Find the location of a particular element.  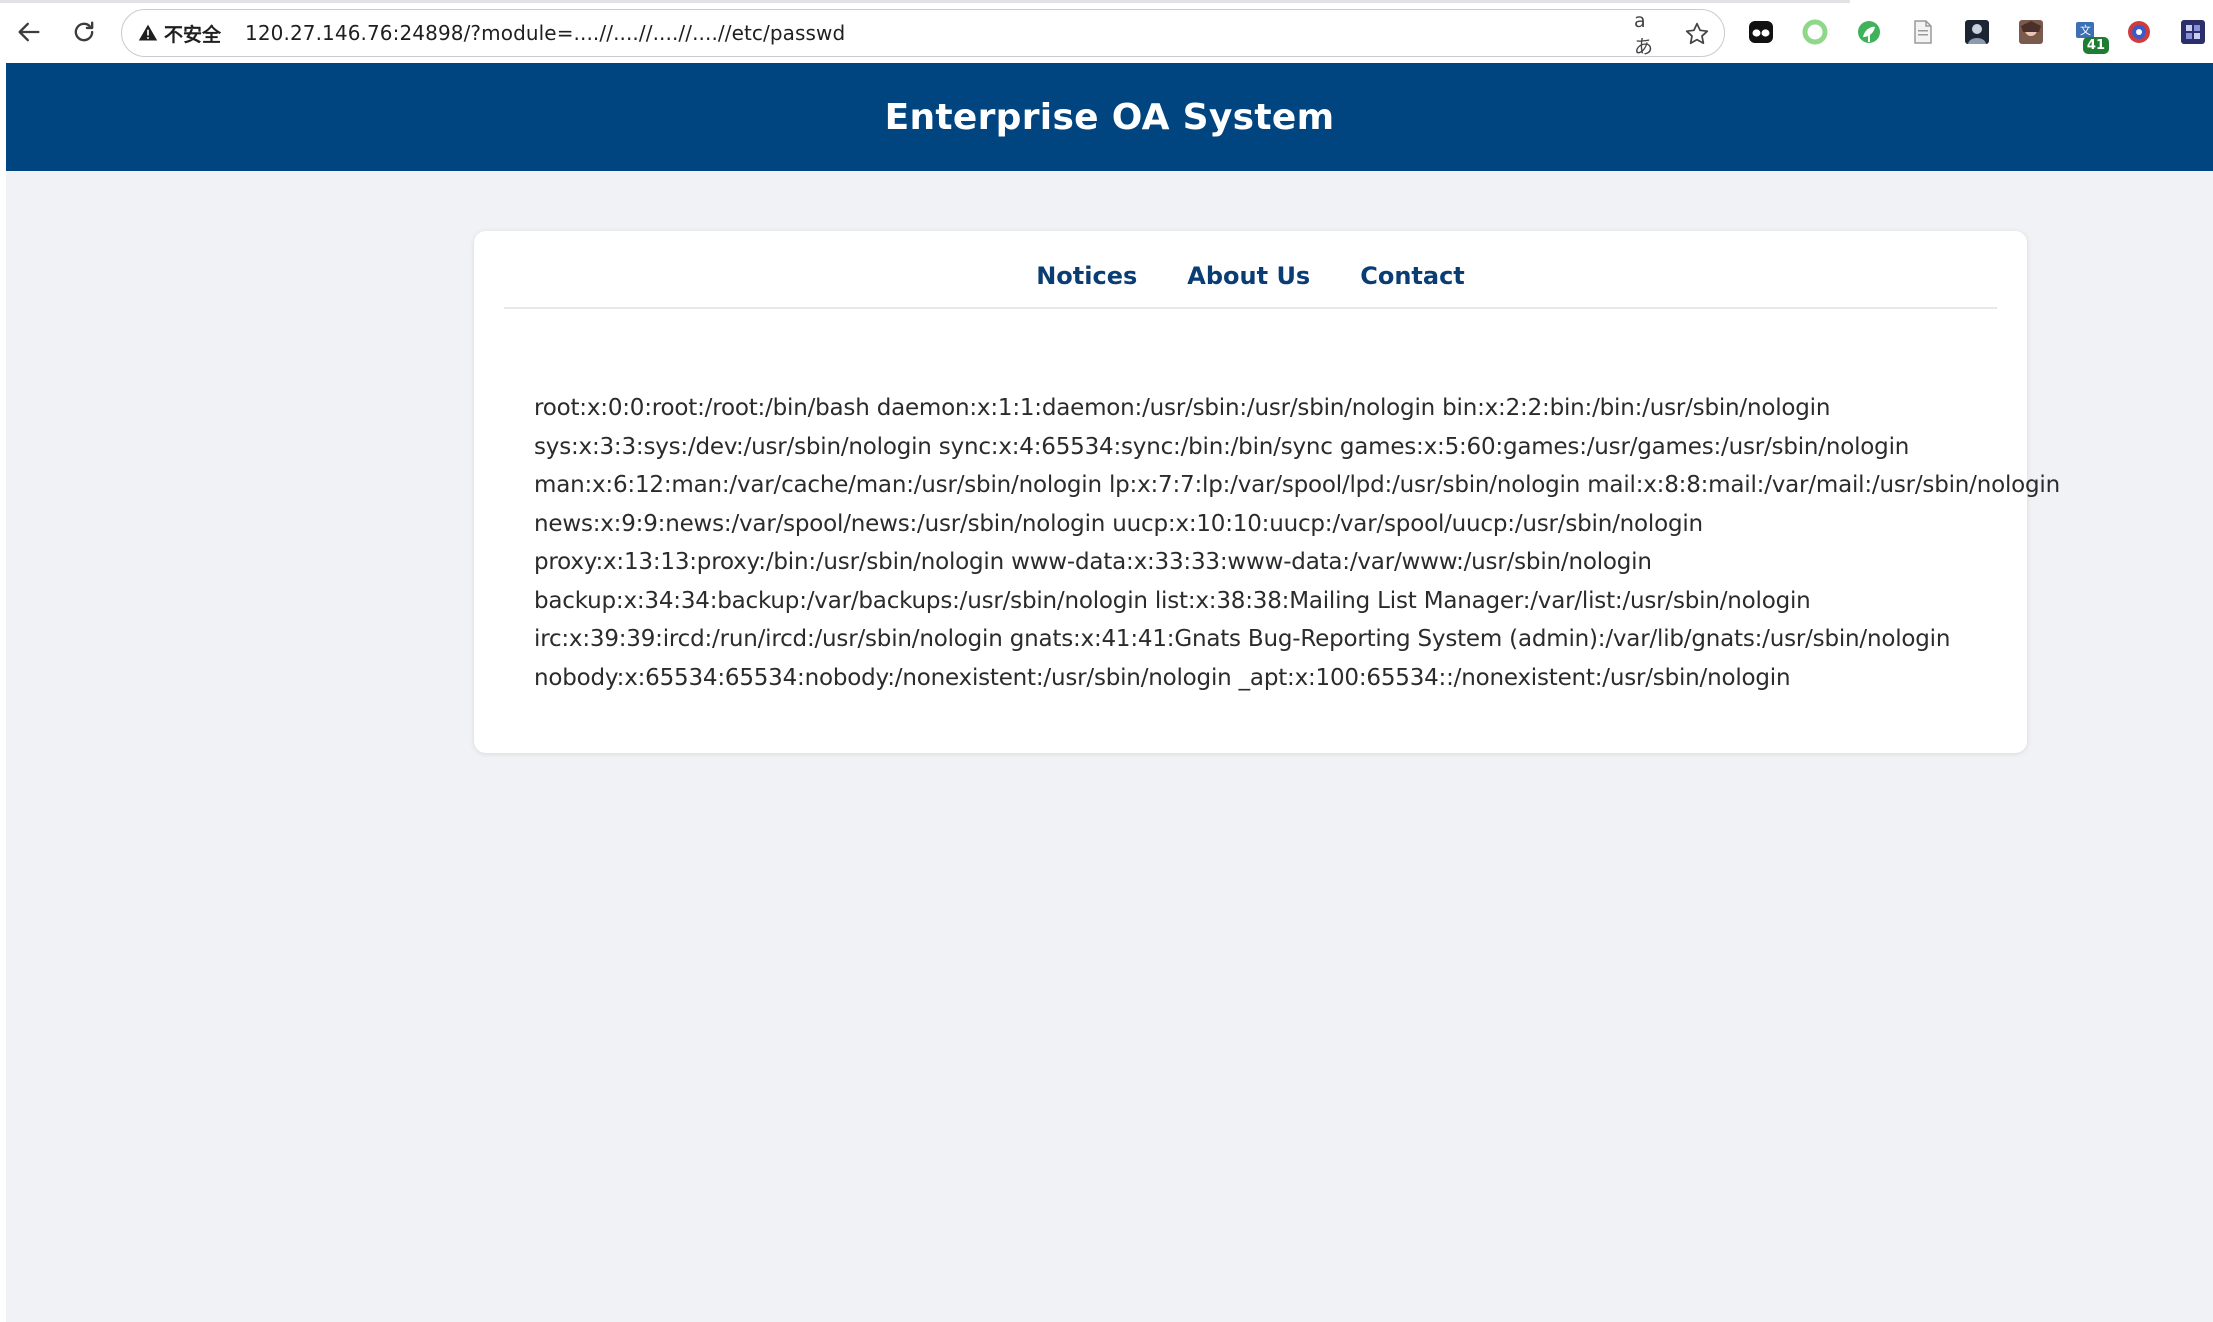

dark-grid-extension-icon is located at coordinates (2193, 32).